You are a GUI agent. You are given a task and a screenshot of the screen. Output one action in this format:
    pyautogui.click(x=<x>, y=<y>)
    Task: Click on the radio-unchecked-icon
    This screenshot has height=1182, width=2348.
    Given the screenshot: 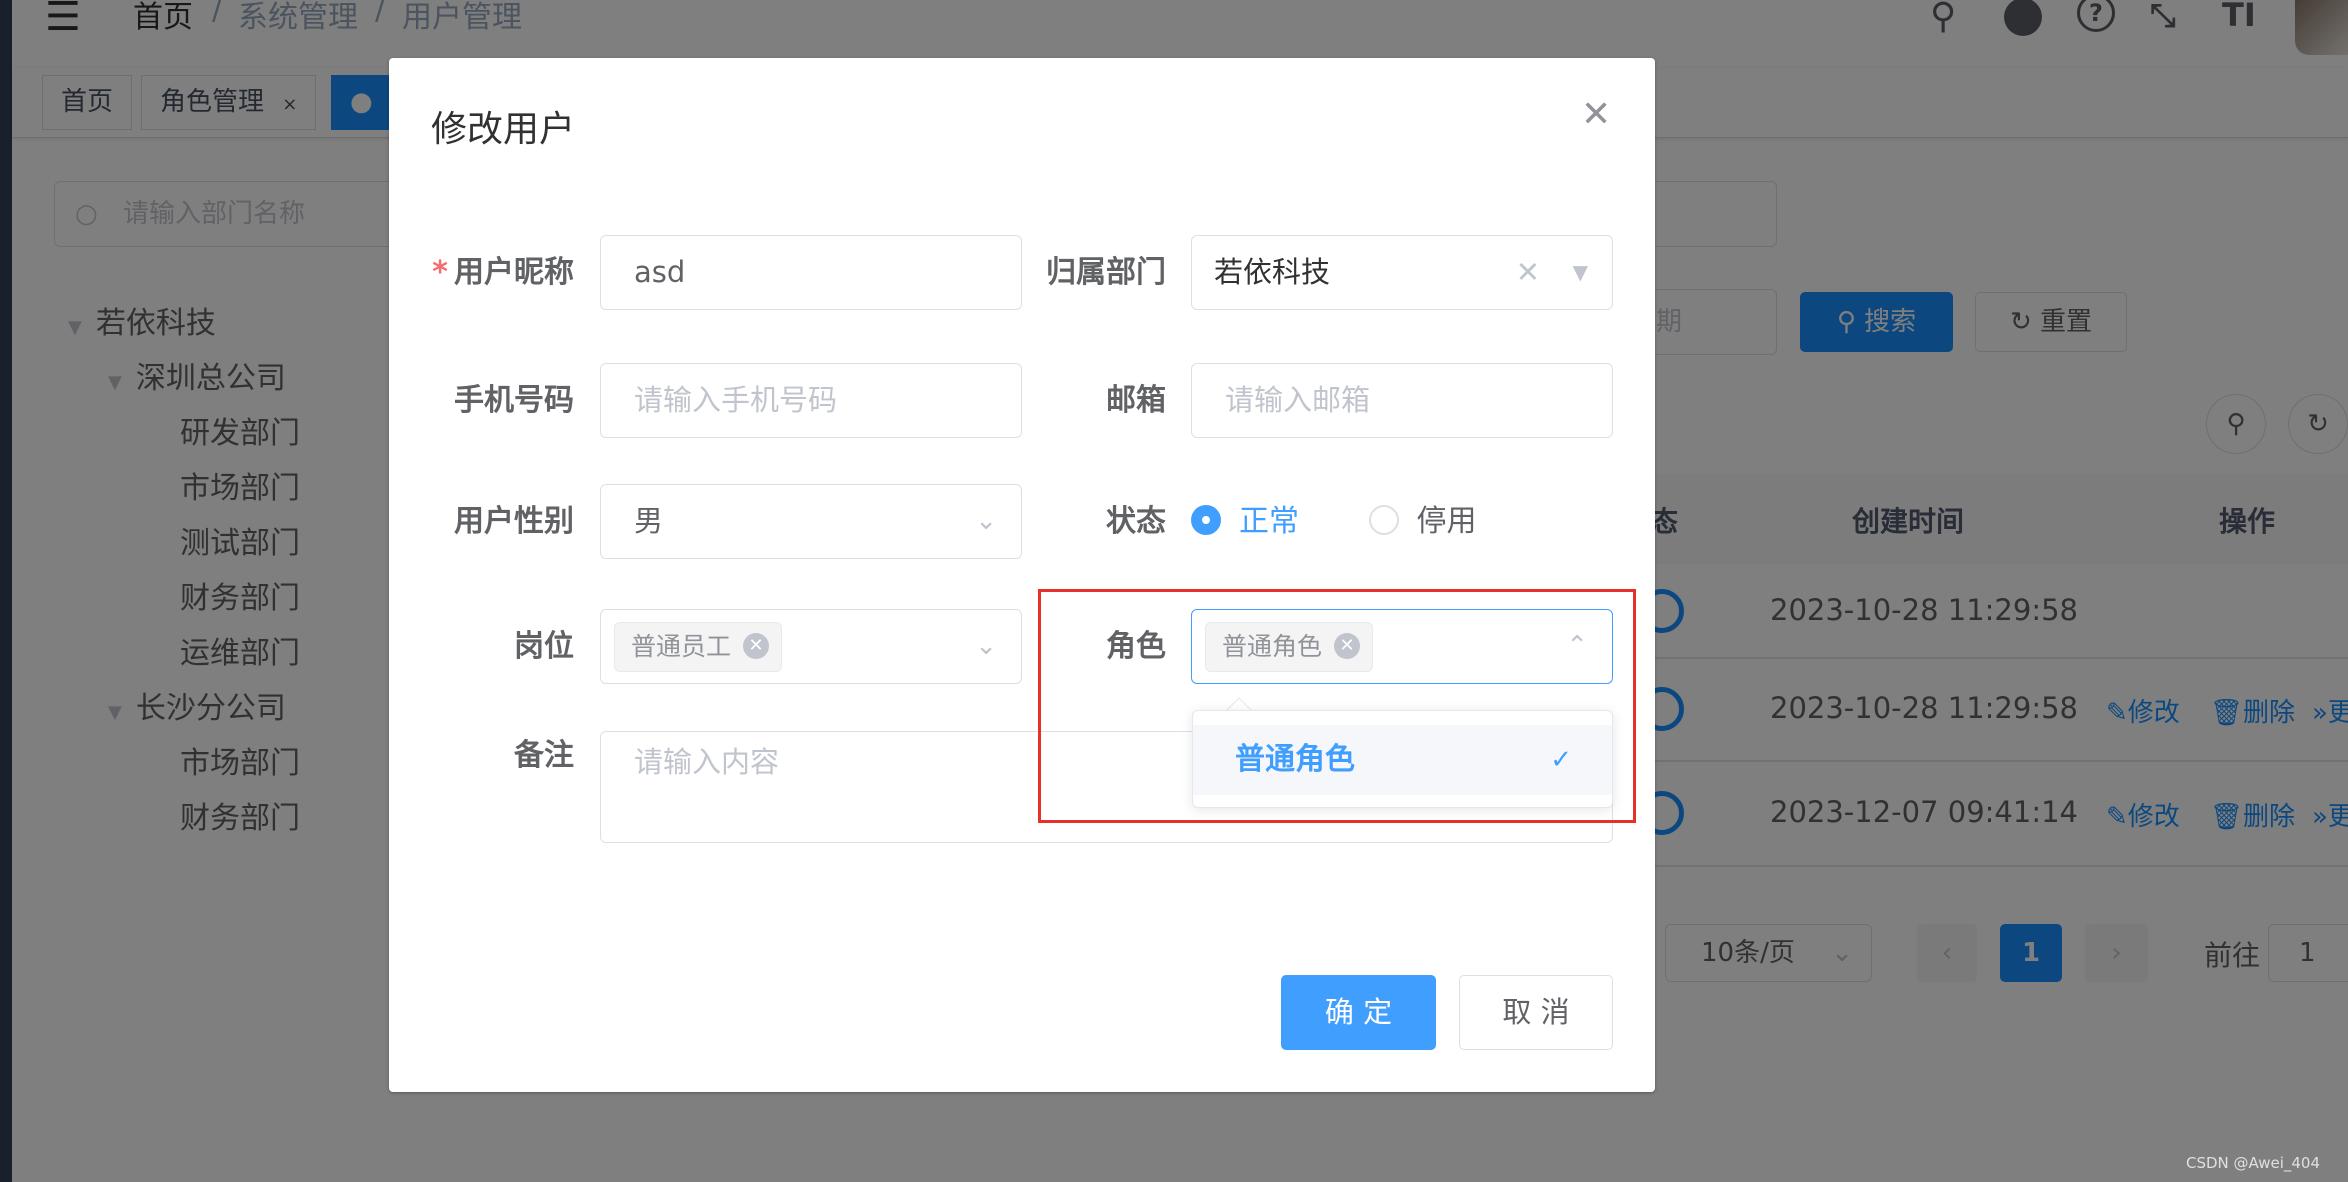 What is the action you would take?
    pyautogui.click(x=1383, y=519)
    